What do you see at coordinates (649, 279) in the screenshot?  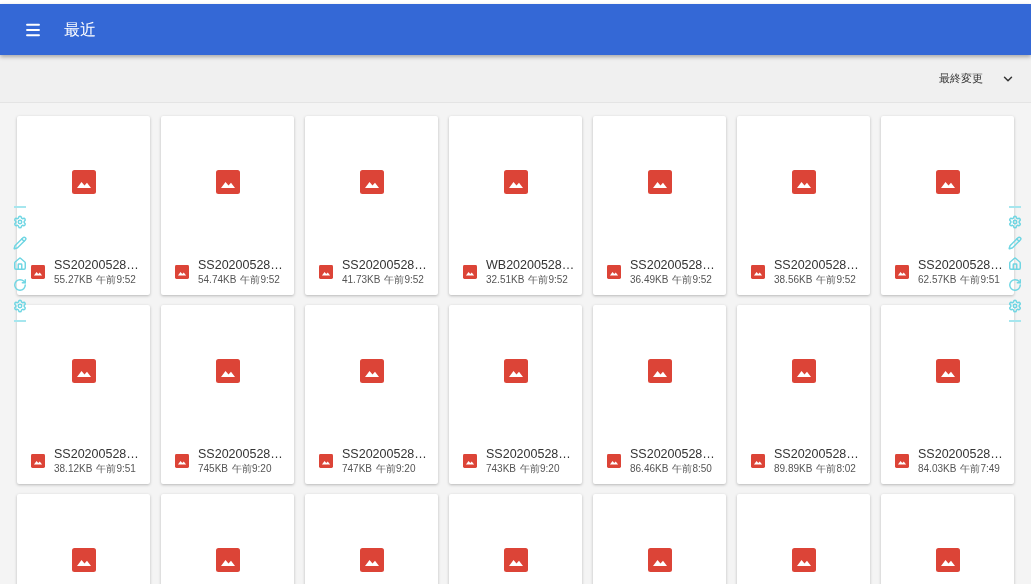 I see `file-size: 36.49KB` at bounding box center [649, 279].